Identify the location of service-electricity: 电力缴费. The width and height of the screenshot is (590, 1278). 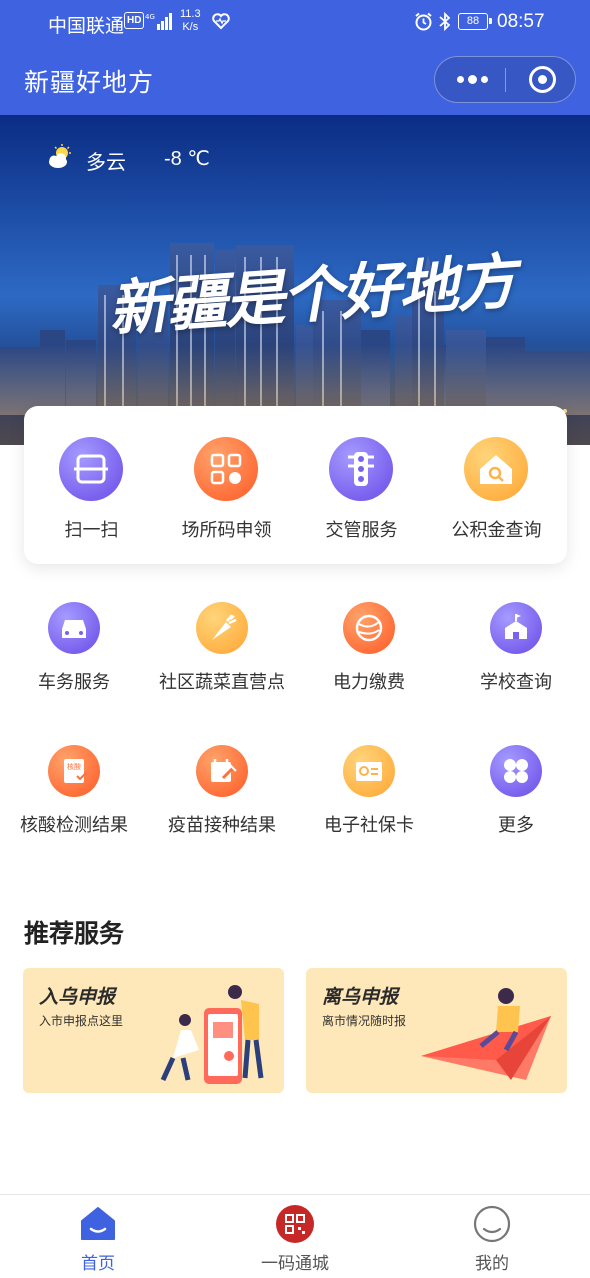
(369, 657).